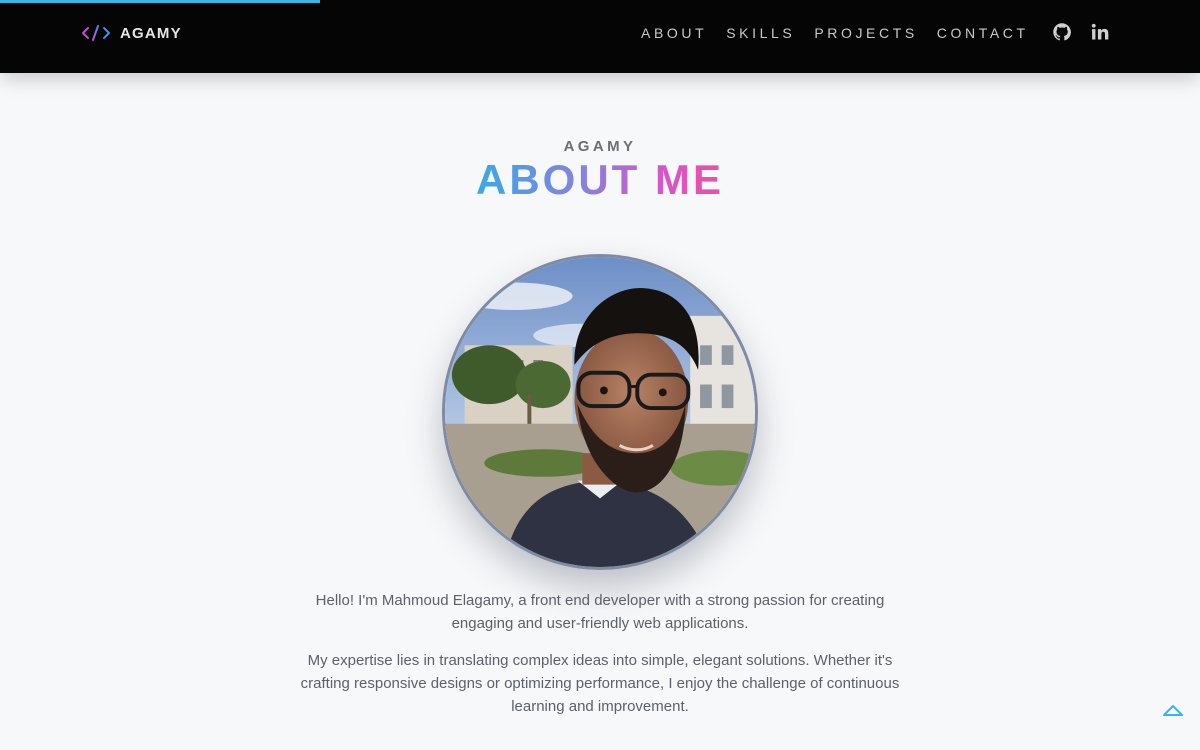  I want to click on nav-link-contact: CONTACT, so click(983, 33).